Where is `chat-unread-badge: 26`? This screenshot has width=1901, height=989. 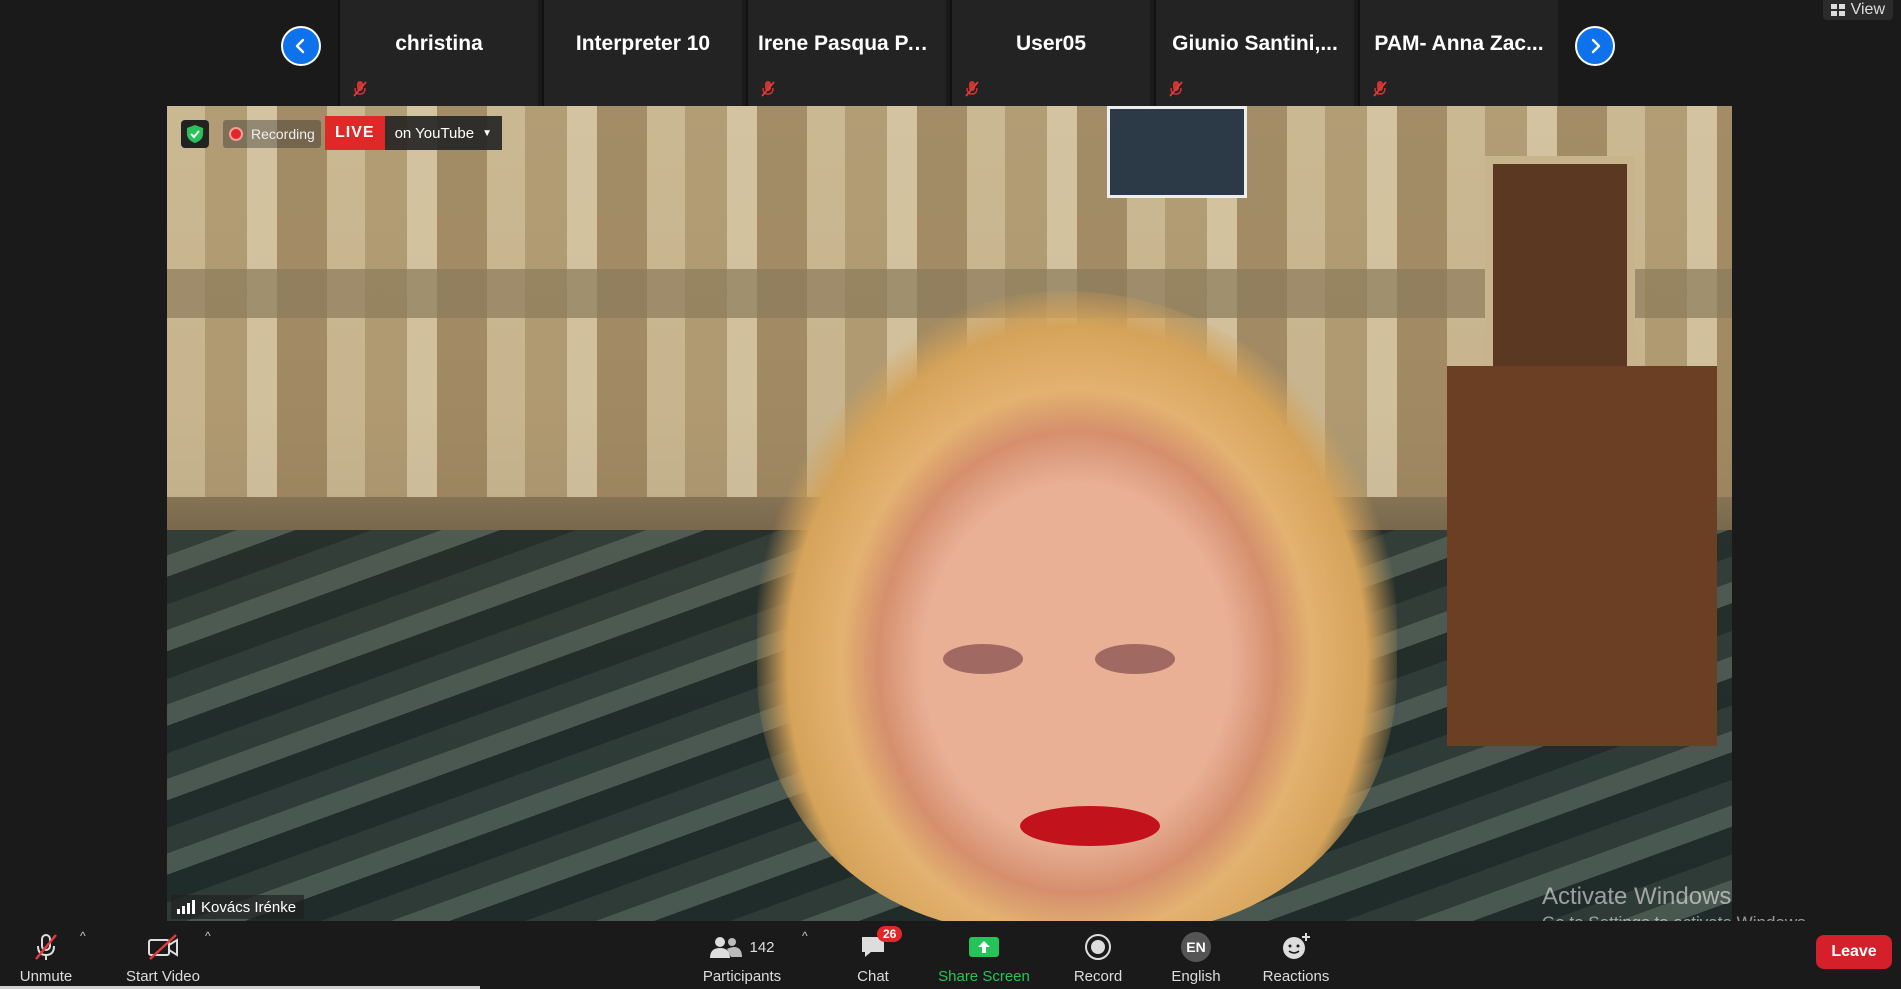
chat-unread-badge: 26 is located at coordinates (890, 934).